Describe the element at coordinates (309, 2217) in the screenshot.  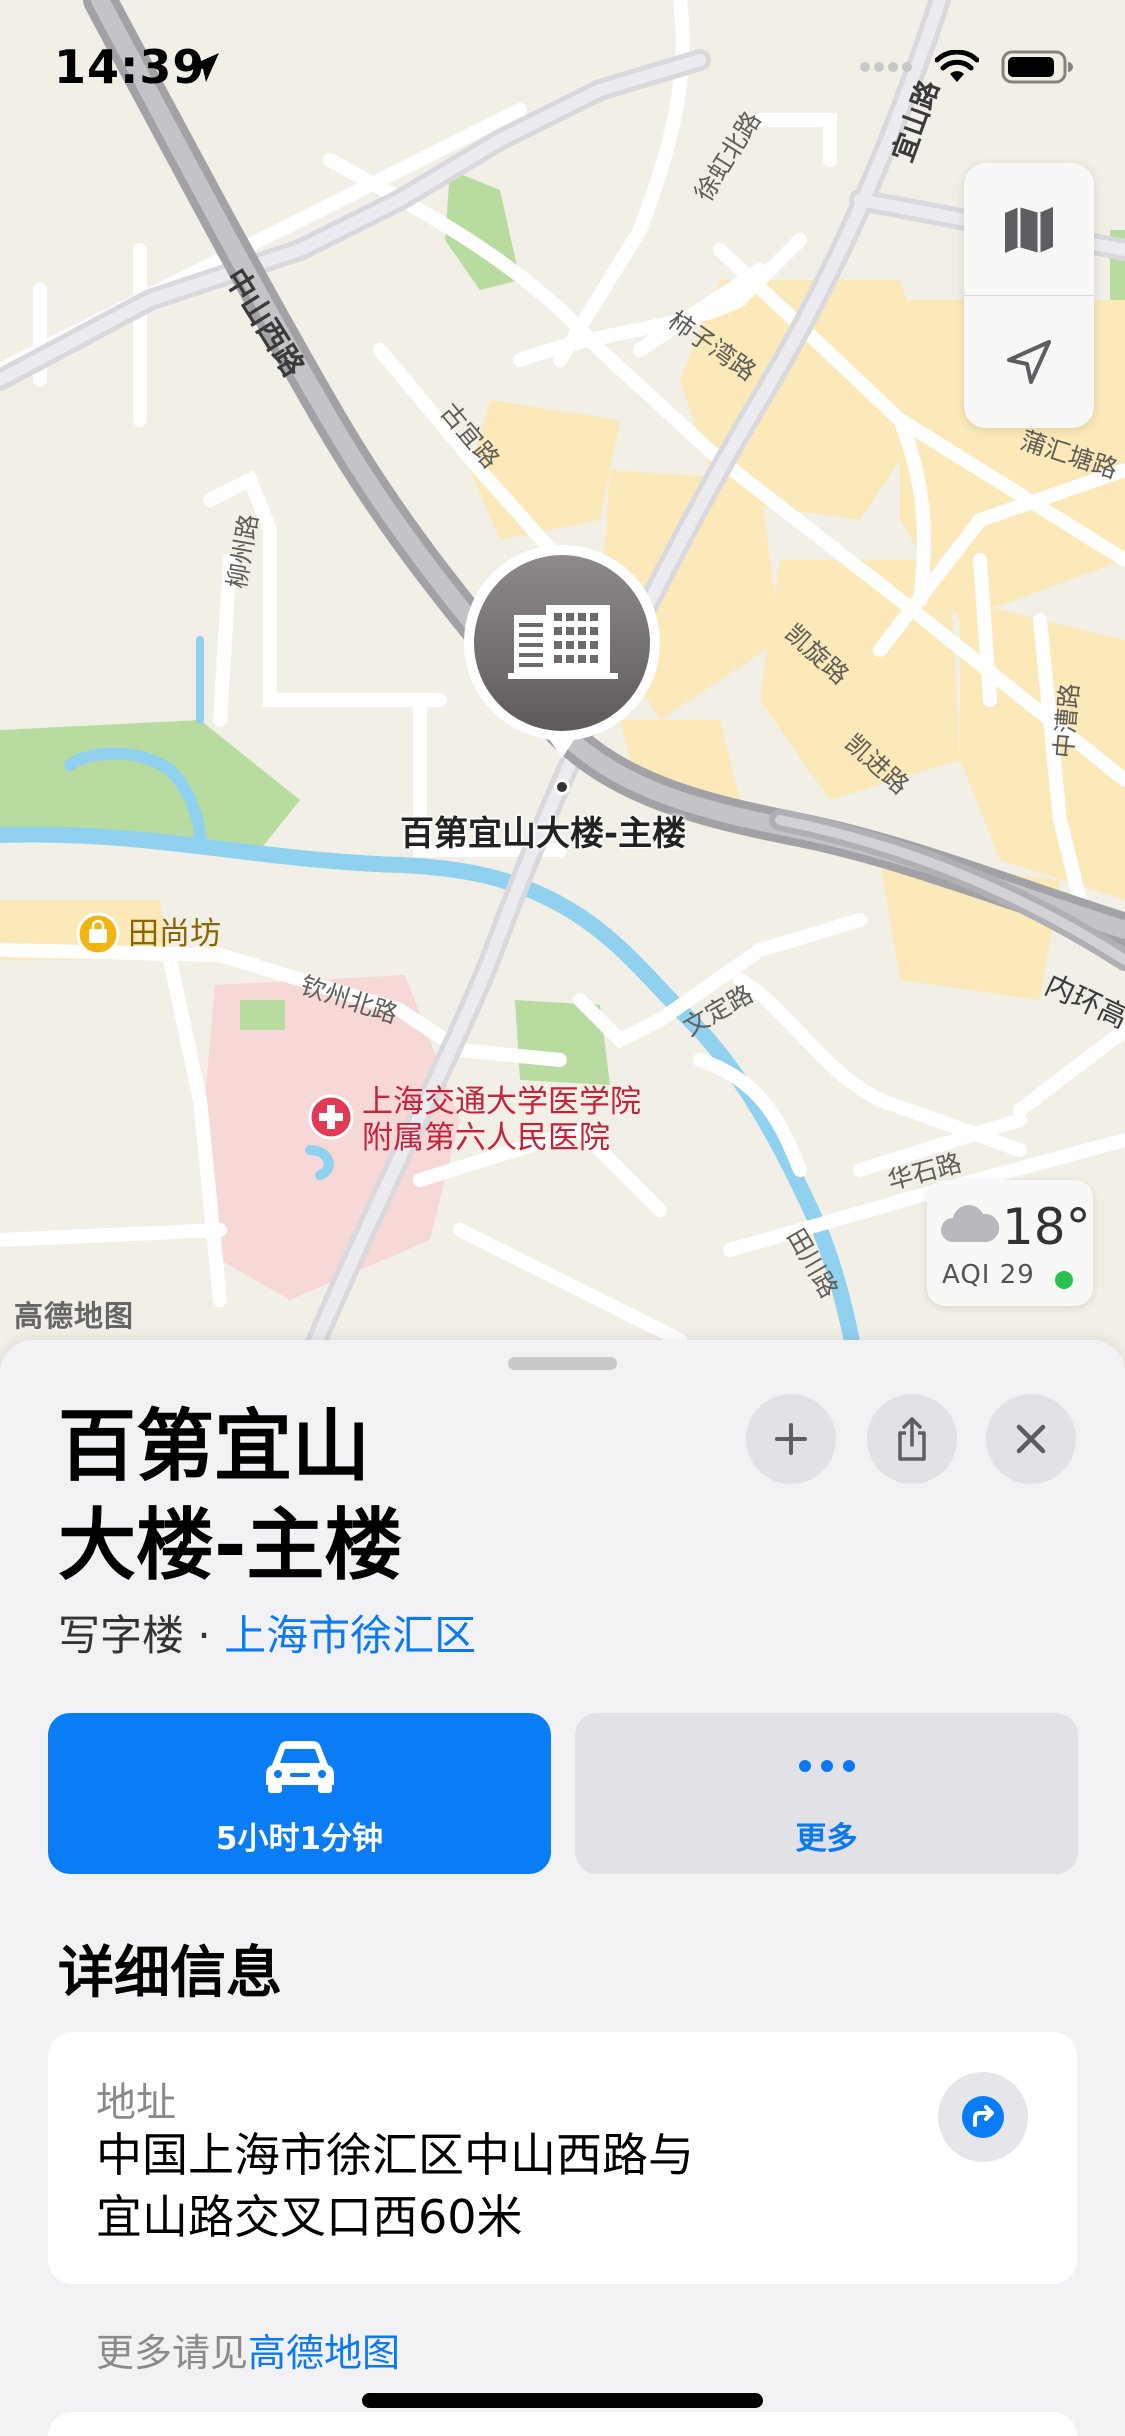
I see `address-line2: 宜山路交叉口西60米` at that location.